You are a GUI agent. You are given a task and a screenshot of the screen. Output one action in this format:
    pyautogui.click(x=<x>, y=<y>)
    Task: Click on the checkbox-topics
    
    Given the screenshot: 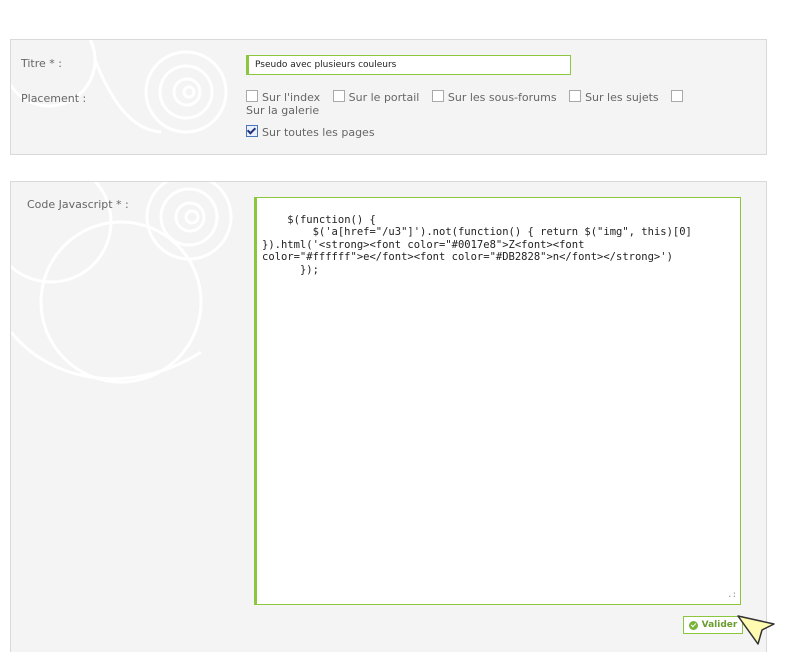 What is the action you would take?
    pyautogui.click(x=575, y=96)
    